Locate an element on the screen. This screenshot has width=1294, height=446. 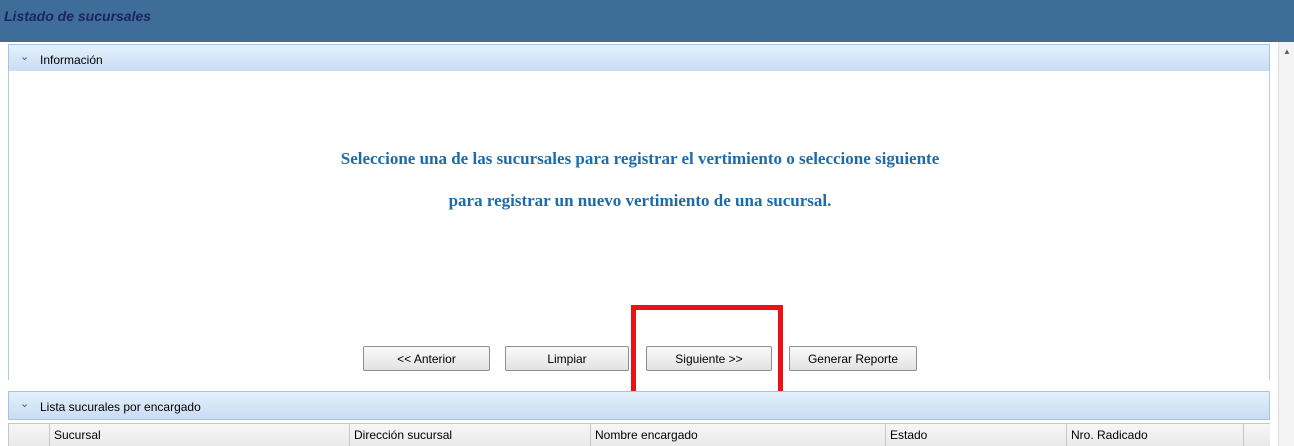
column-header-sucursal: Sucursal is located at coordinates (200, 435).